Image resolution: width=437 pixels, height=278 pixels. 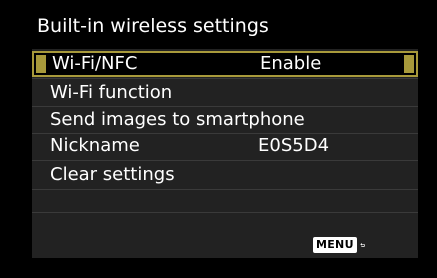 What do you see at coordinates (153, 26) in the screenshot?
I see `page-title: Built-in wireless settings` at bounding box center [153, 26].